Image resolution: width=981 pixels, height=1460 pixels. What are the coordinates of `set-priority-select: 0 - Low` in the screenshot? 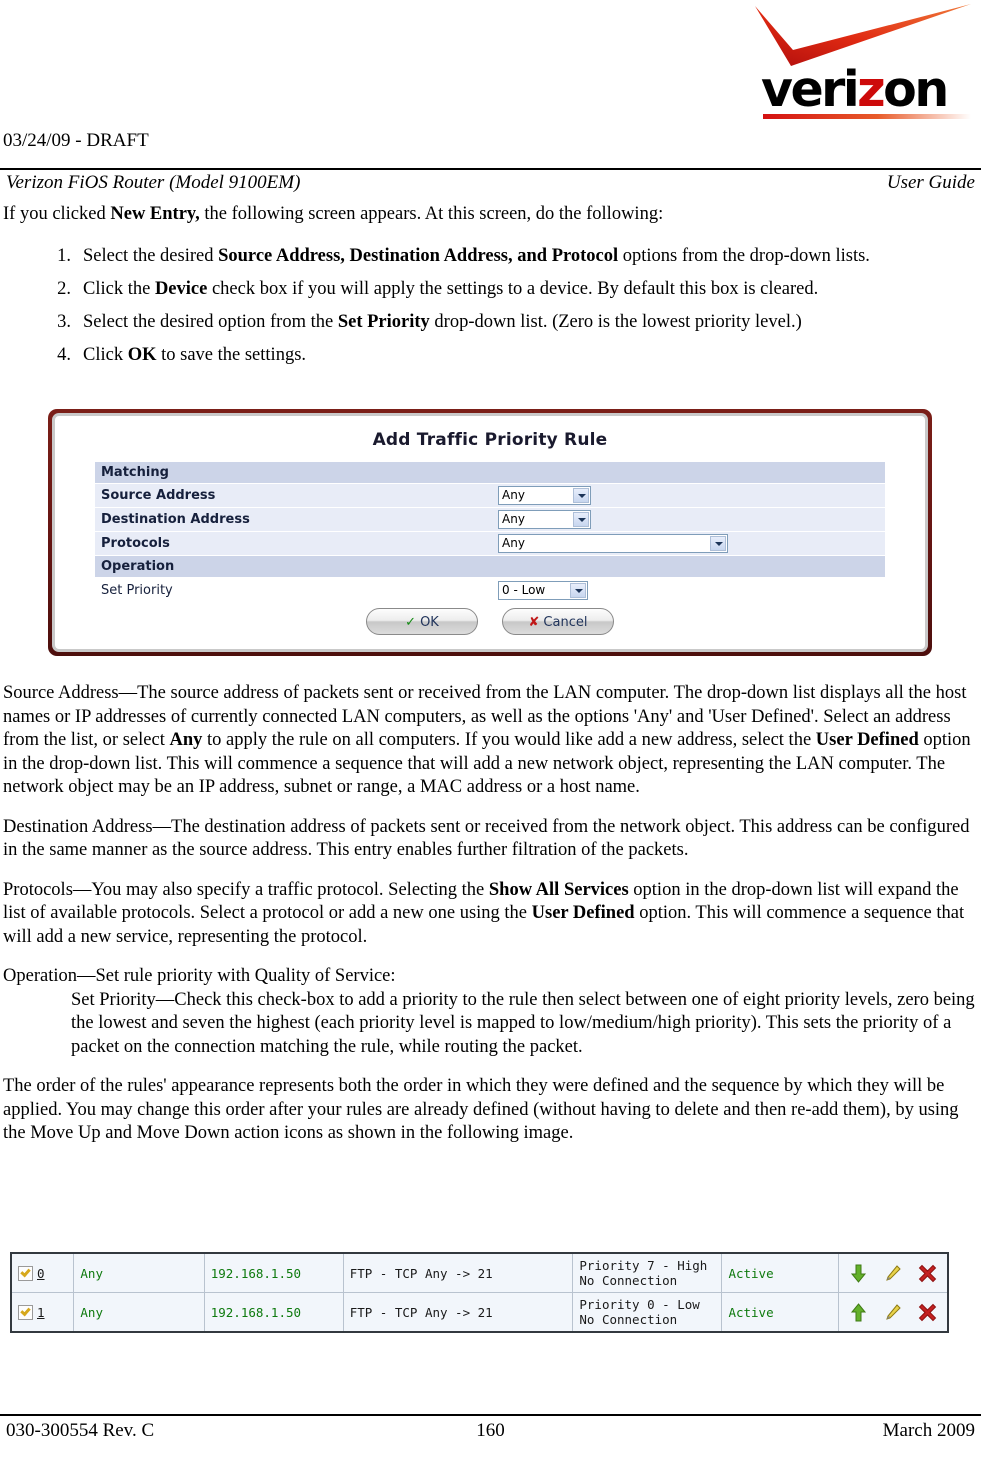 It's located at (543, 590).